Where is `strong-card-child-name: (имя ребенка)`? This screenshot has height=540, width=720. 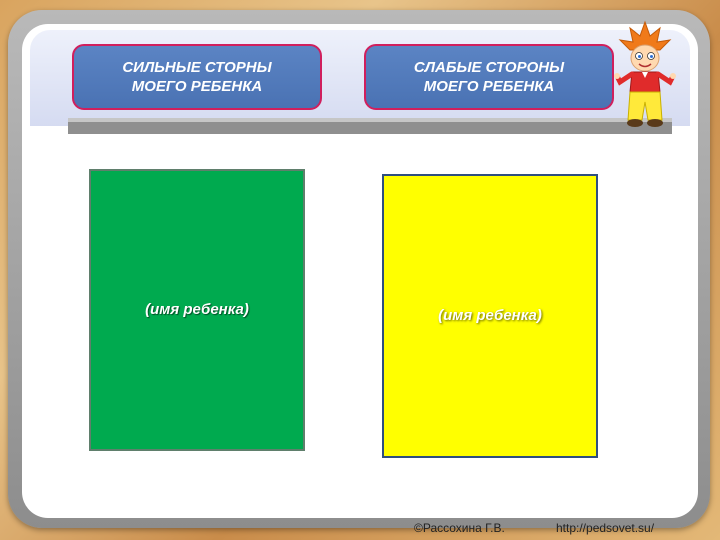
strong-card-child-name: (имя ребенка) is located at coordinates (197, 309).